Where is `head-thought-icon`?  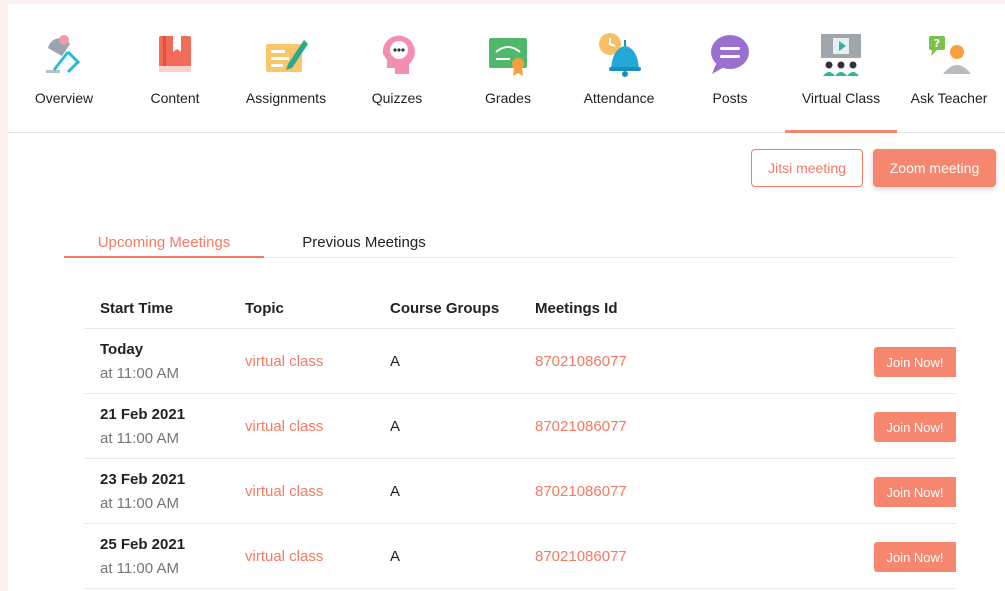 head-thought-icon is located at coordinates (398, 54).